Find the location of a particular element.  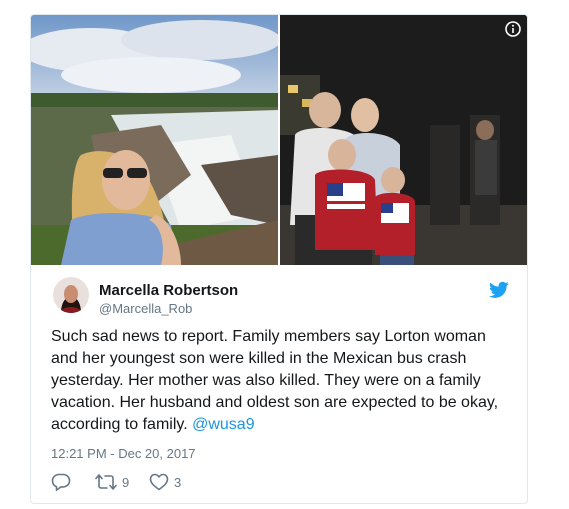

tweet-timestamp: 12:21 PM - Dec 20, 2017 is located at coordinates (123, 453).